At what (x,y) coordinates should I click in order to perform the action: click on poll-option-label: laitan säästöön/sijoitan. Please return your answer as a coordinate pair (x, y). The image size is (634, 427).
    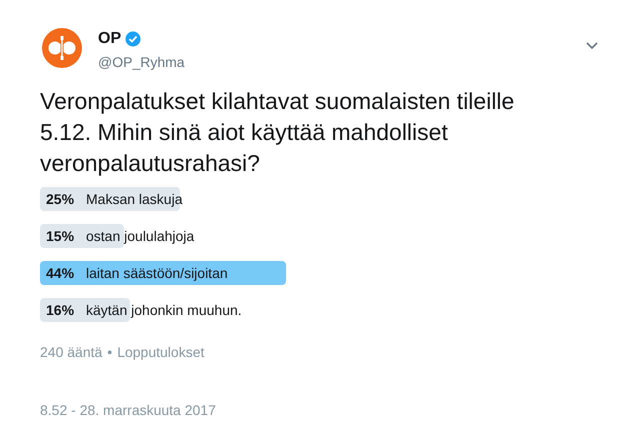
    Looking at the image, I should click on (157, 273).